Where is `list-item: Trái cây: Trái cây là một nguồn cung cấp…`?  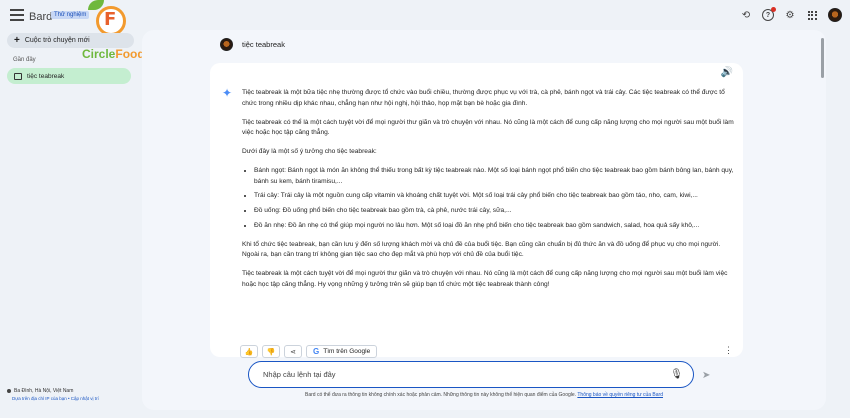 list-item: Trái cây: Trái cây là một nguồn cung cấp… is located at coordinates (494, 196).